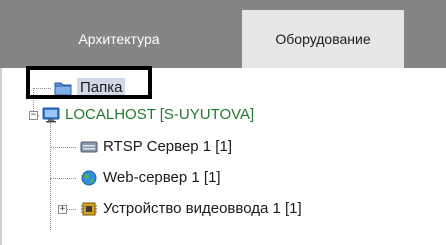  I want to click on collapse-toggle: −, so click(33, 115).